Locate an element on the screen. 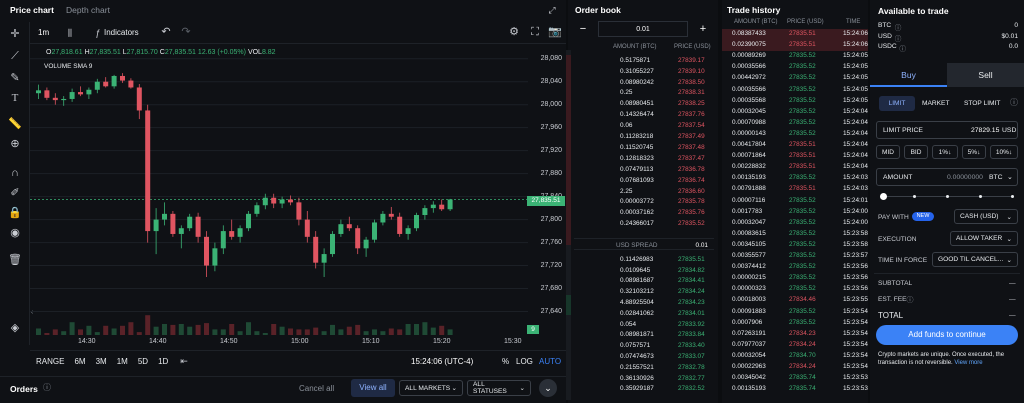 The width and height of the screenshot is (1024, 403). range-button-6m: 6M is located at coordinates (79, 362).